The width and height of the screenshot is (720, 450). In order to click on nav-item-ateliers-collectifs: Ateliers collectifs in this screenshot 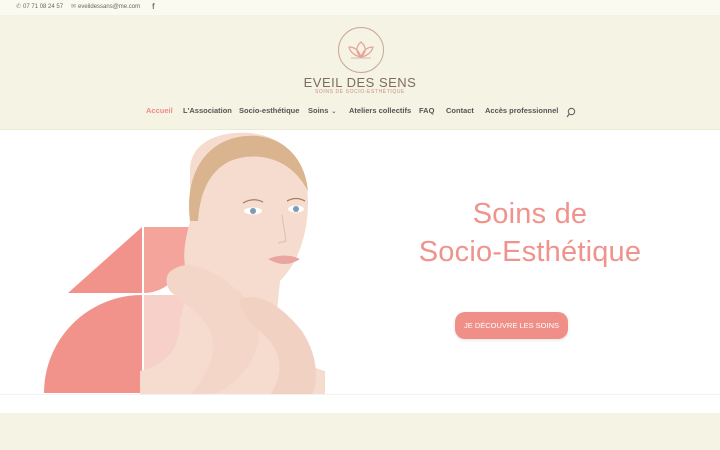, I will do `click(380, 110)`.